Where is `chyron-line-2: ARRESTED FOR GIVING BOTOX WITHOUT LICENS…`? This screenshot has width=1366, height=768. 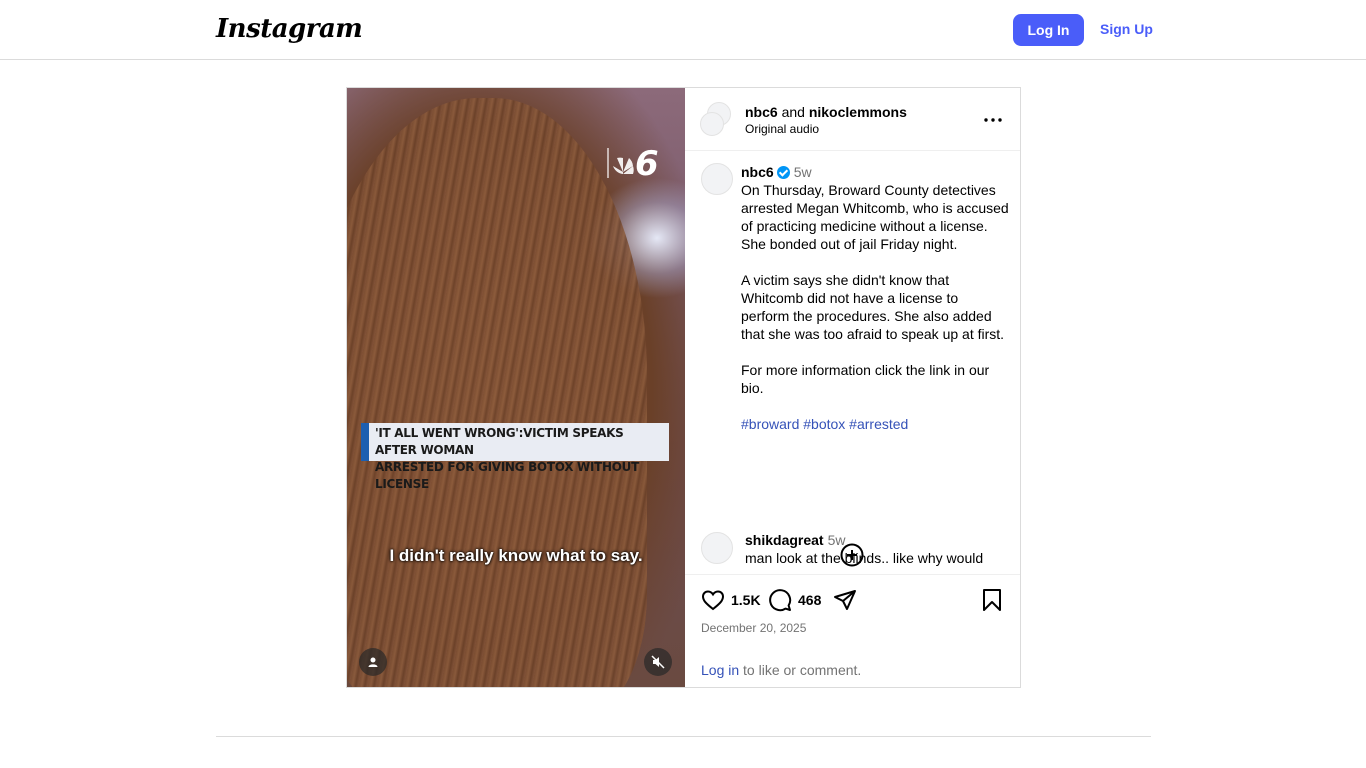 chyron-line-2: ARRESTED FOR GIVING BOTOX WITHOUT LICENS… is located at coordinates (507, 475).